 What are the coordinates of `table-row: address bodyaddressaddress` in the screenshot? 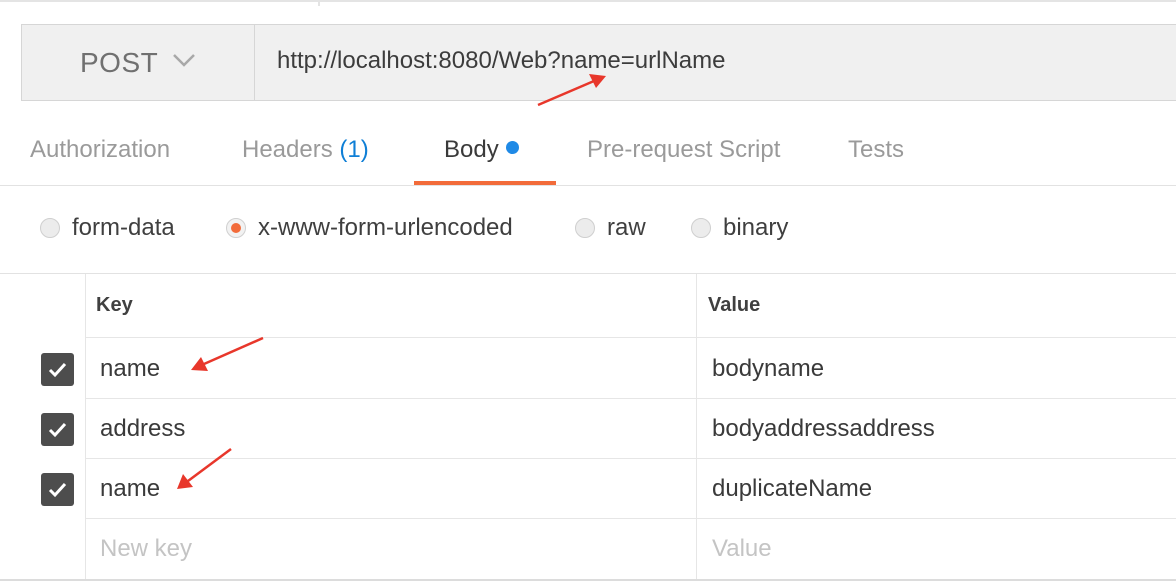 It's located at (588, 429).